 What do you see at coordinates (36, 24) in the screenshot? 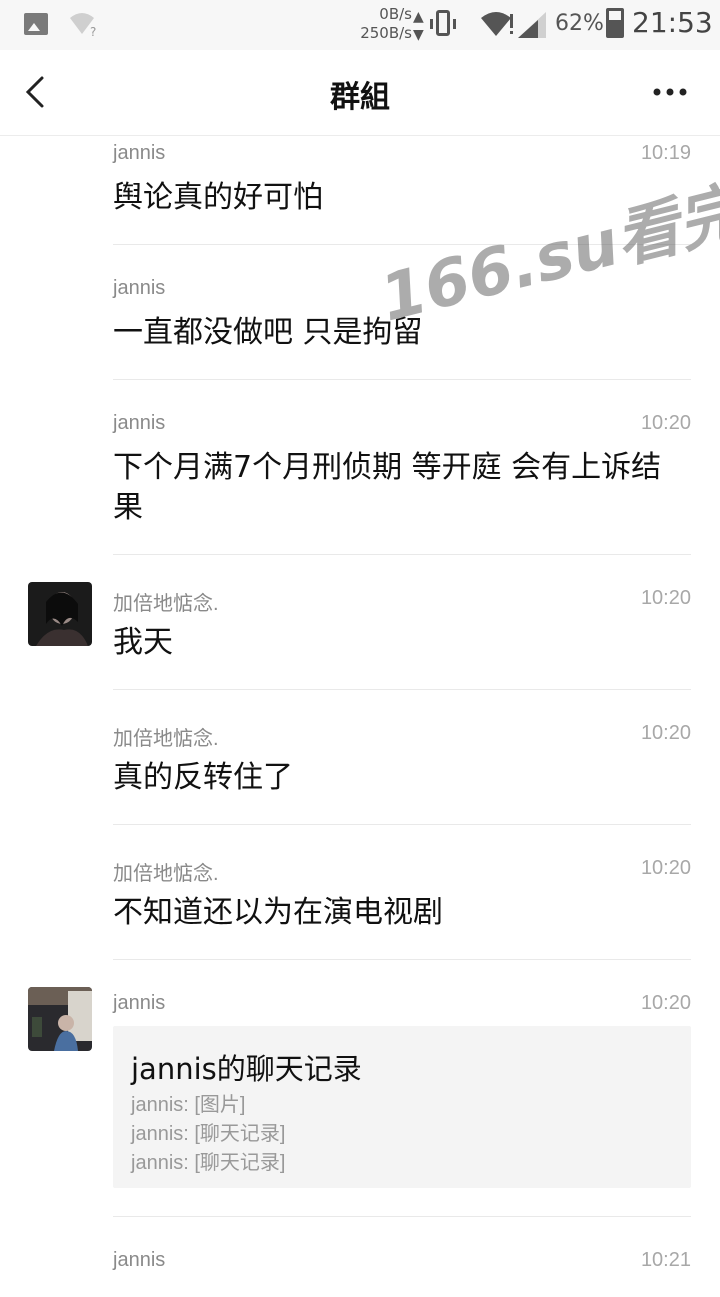
I see `gallery-notification-icon` at bounding box center [36, 24].